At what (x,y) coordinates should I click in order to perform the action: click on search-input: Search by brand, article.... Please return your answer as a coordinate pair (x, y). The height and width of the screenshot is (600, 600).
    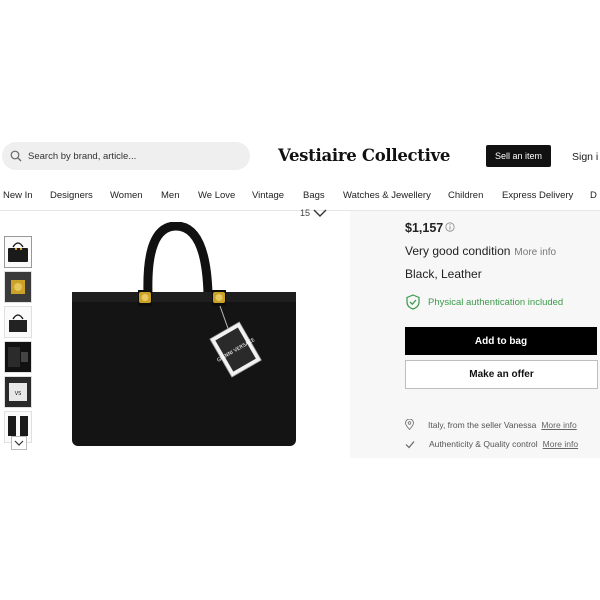
    Looking at the image, I should click on (126, 156).